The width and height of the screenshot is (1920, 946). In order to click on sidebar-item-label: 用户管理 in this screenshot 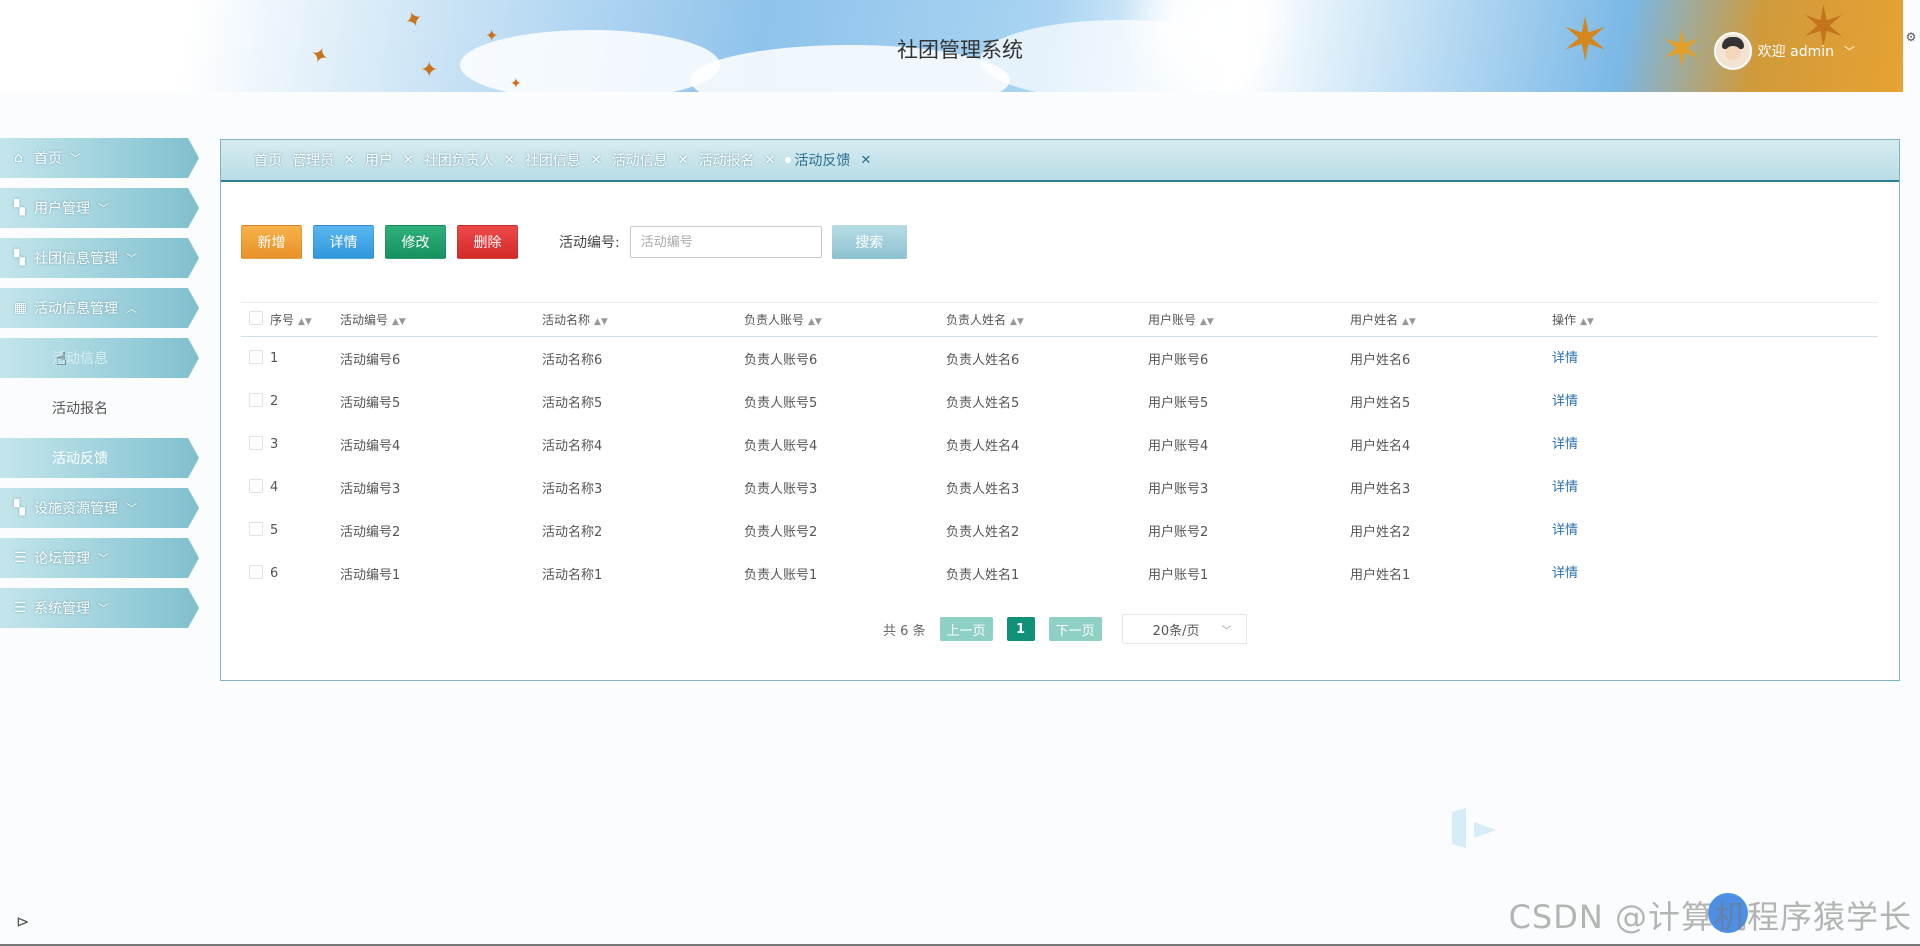, I will do `click(62, 209)`.